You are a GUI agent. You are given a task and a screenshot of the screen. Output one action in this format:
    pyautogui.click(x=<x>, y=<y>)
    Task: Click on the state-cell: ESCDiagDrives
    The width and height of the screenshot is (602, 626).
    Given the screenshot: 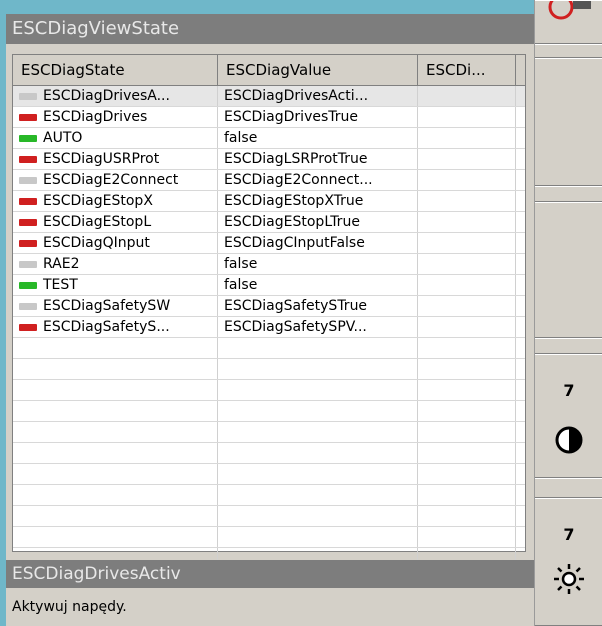 What is the action you would take?
    pyautogui.click(x=115, y=117)
    